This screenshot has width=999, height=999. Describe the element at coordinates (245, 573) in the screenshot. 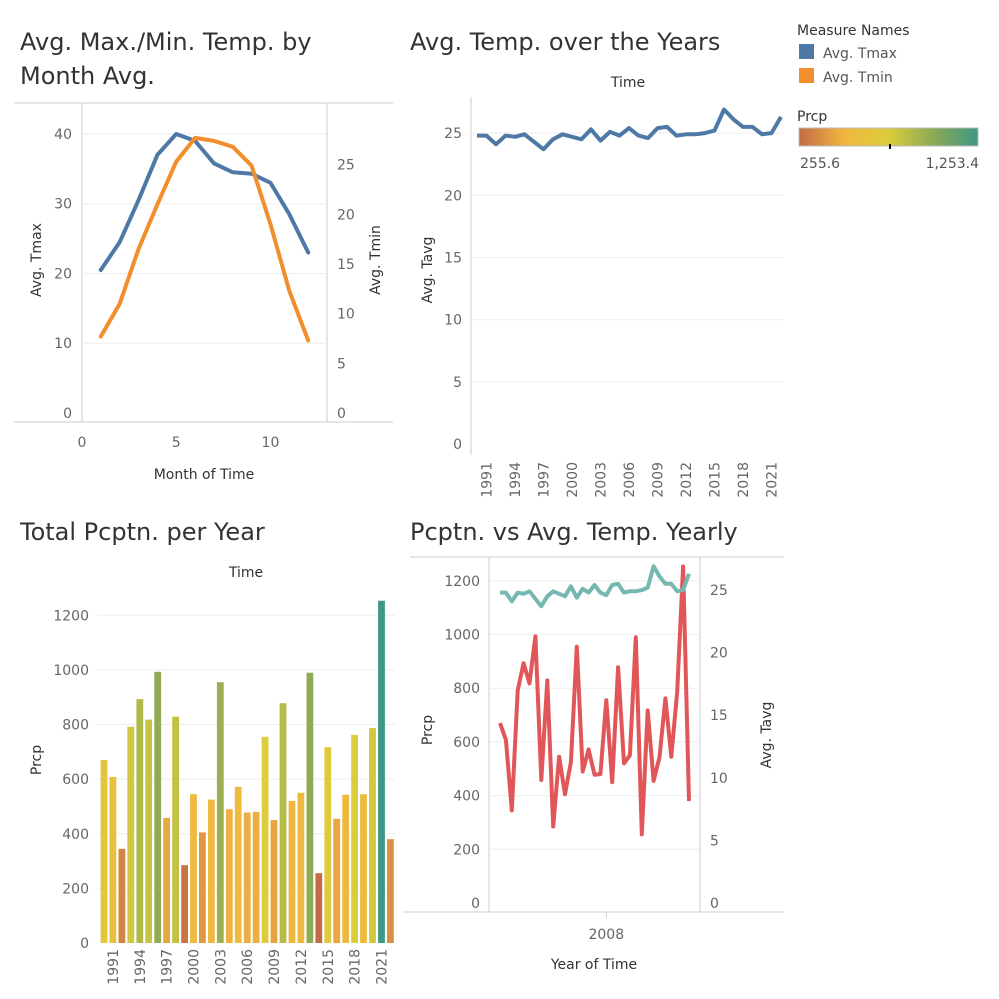

I see `chart3-header: Time` at that location.